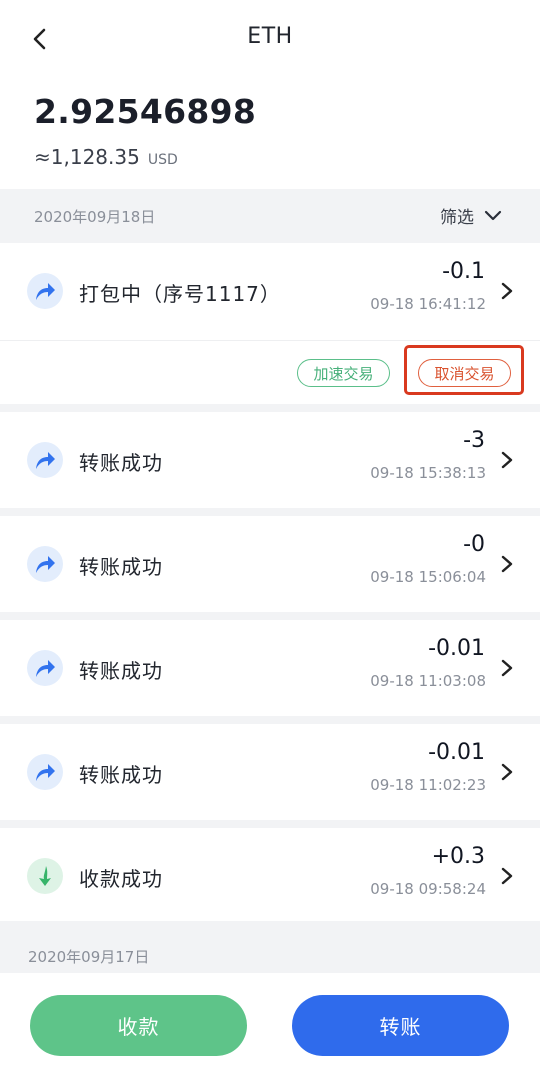 This screenshot has width=540, height=1090. Describe the element at coordinates (270, 460) in the screenshot. I see `transaction-row: 转账成功 -3 09-18 15:38:13` at that location.